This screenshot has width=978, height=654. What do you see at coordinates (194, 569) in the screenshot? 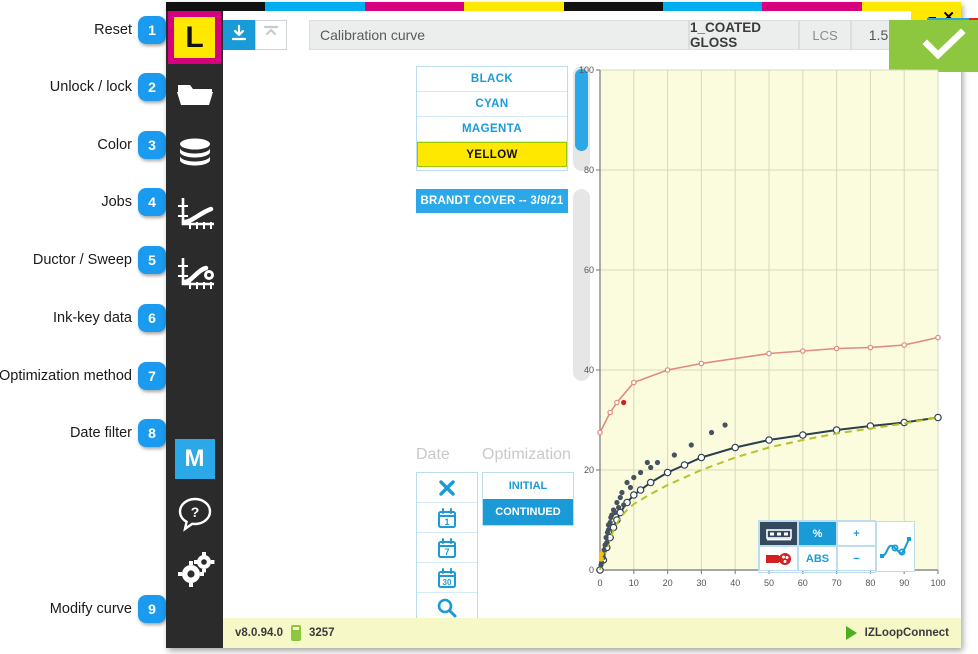
I see `sidebar-item-settings` at bounding box center [194, 569].